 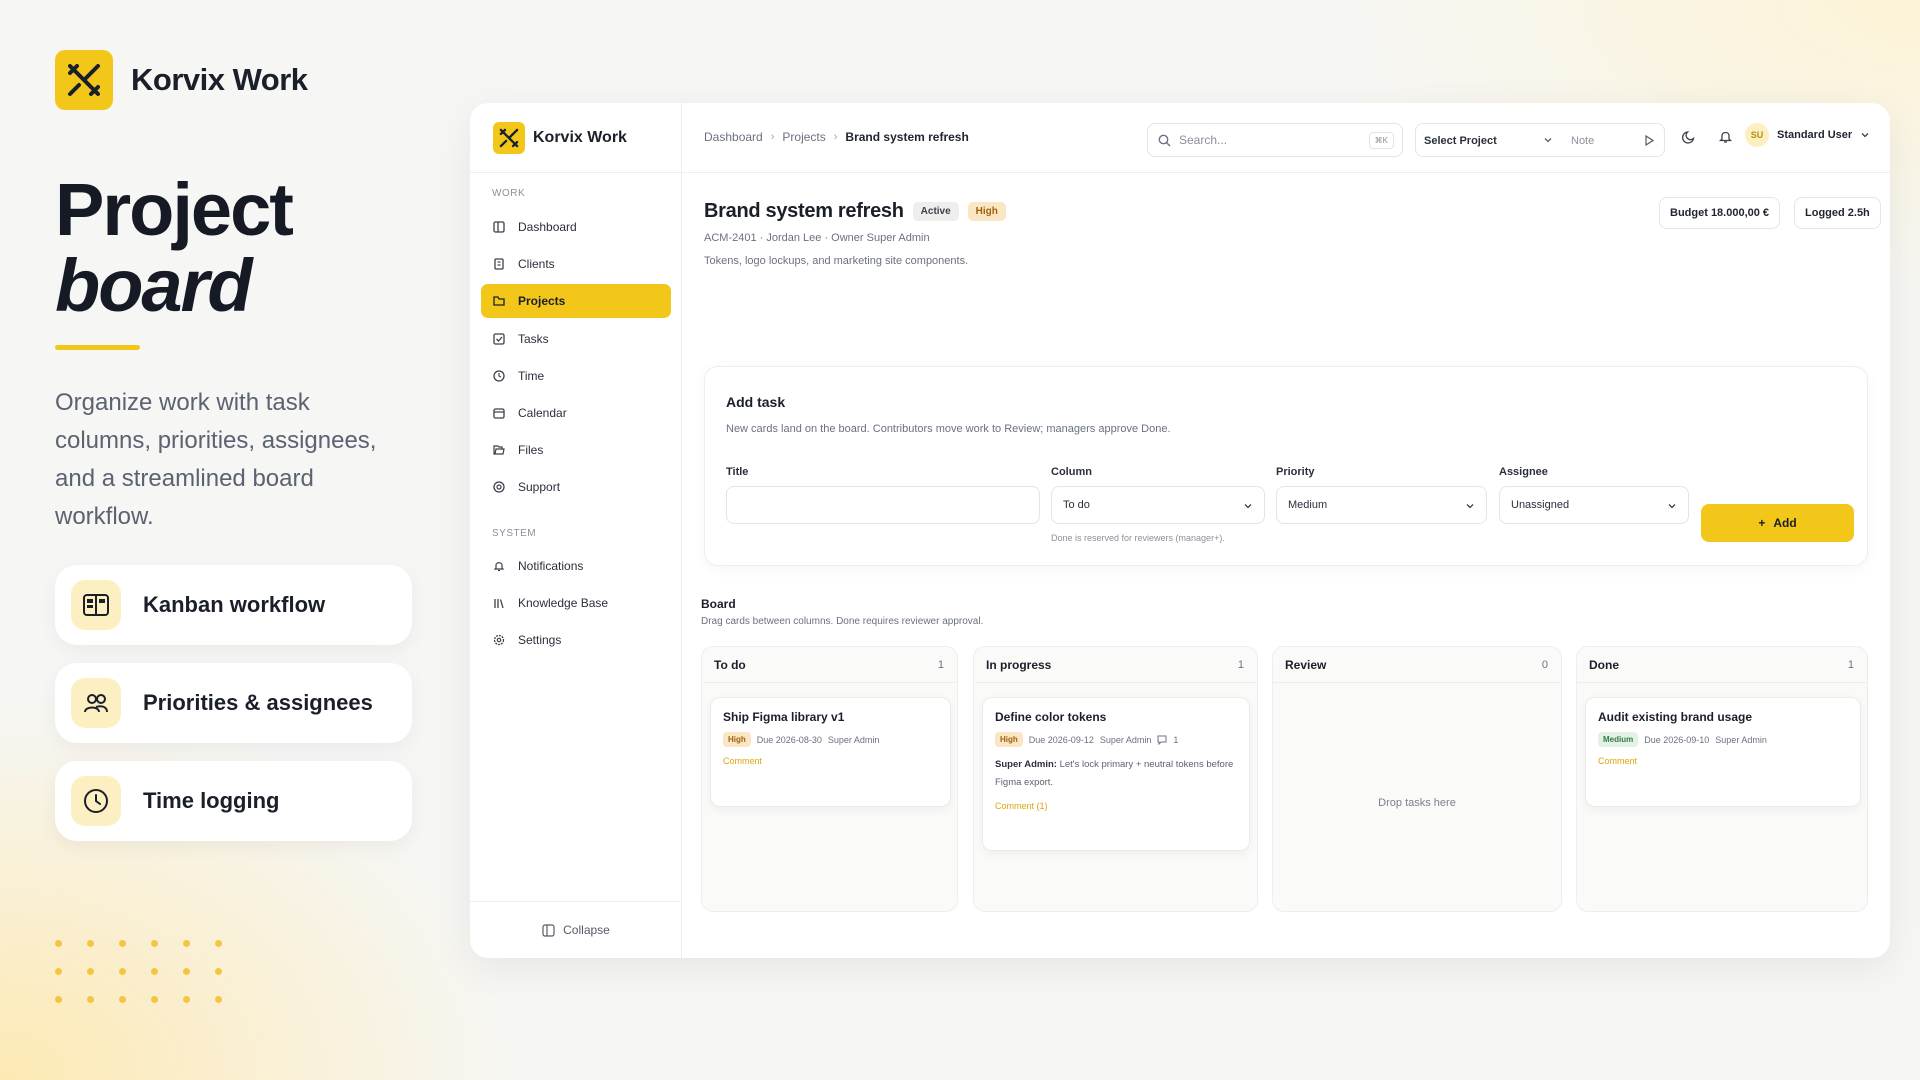 I want to click on user-menu: SU Standard User, so click(x=1807, y=135).